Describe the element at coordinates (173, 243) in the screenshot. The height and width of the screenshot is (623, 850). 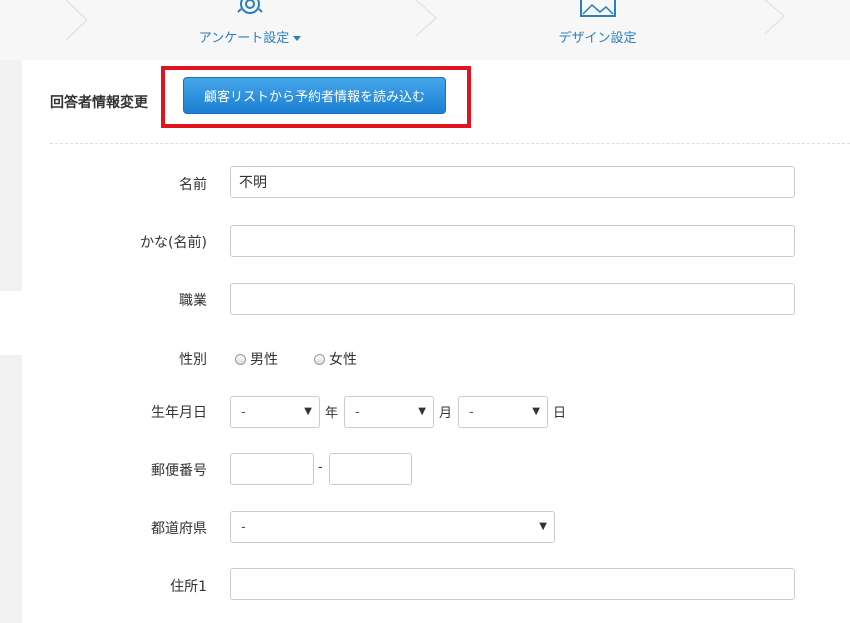
I see `kana-label: かな(名前)` at that location.